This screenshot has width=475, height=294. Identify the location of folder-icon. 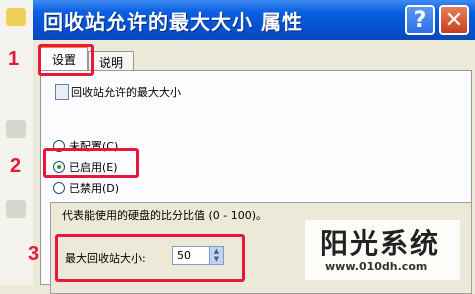
(16, 17).